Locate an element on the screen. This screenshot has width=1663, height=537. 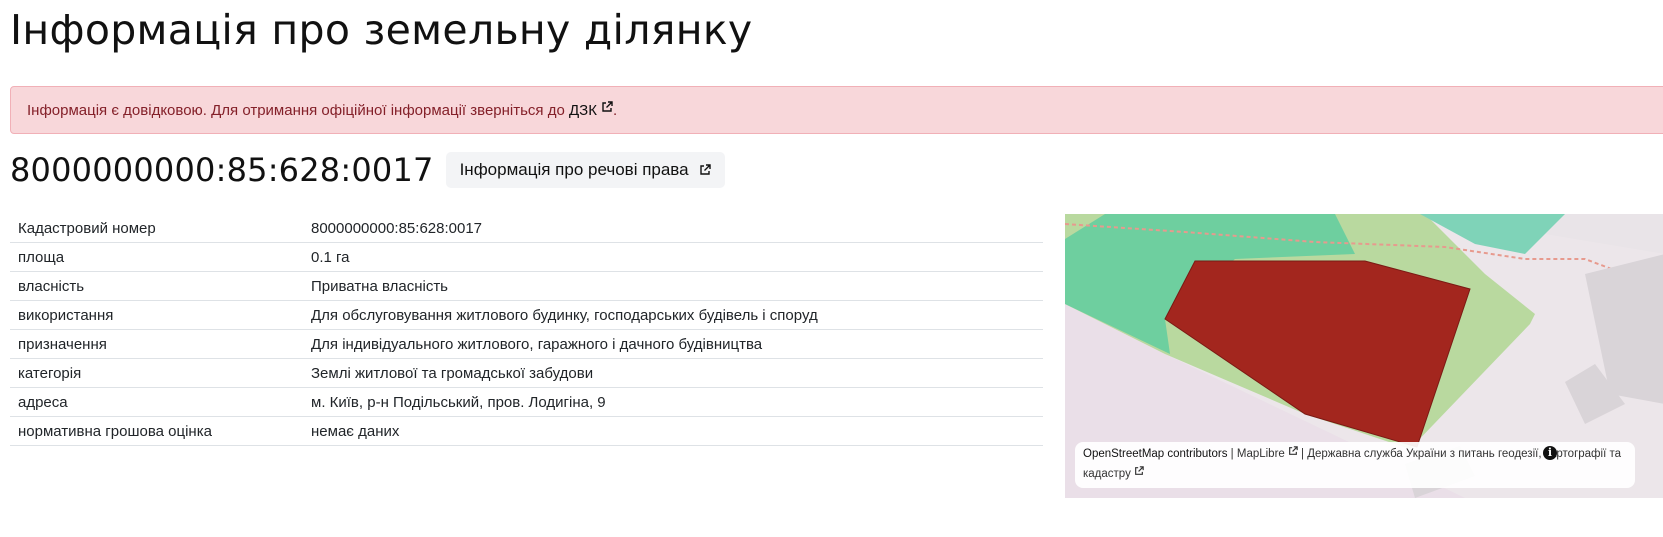
attribution-info-icon: i is located at coordinates (1550, 453).